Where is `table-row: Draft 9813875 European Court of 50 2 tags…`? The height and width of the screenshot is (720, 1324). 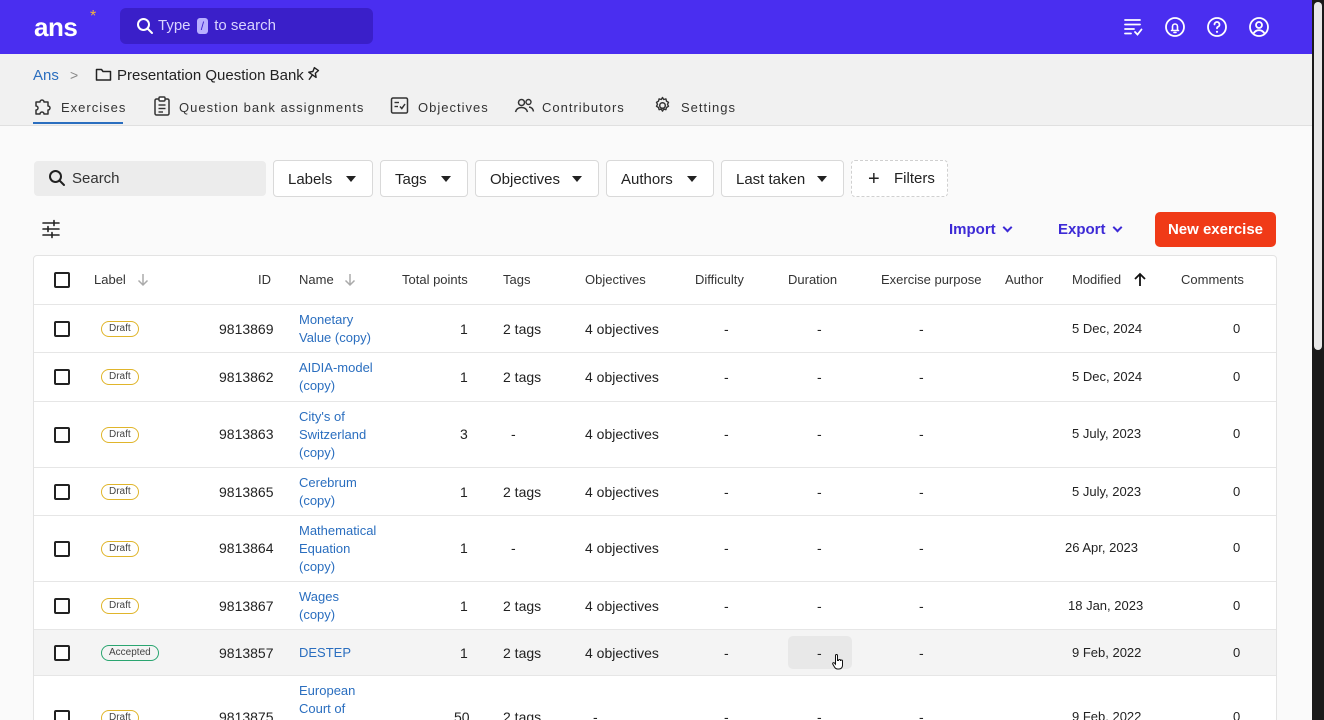 table-row: Draft 9813875 European Court of 50 2 tags… is located at coordinates (655, 697).